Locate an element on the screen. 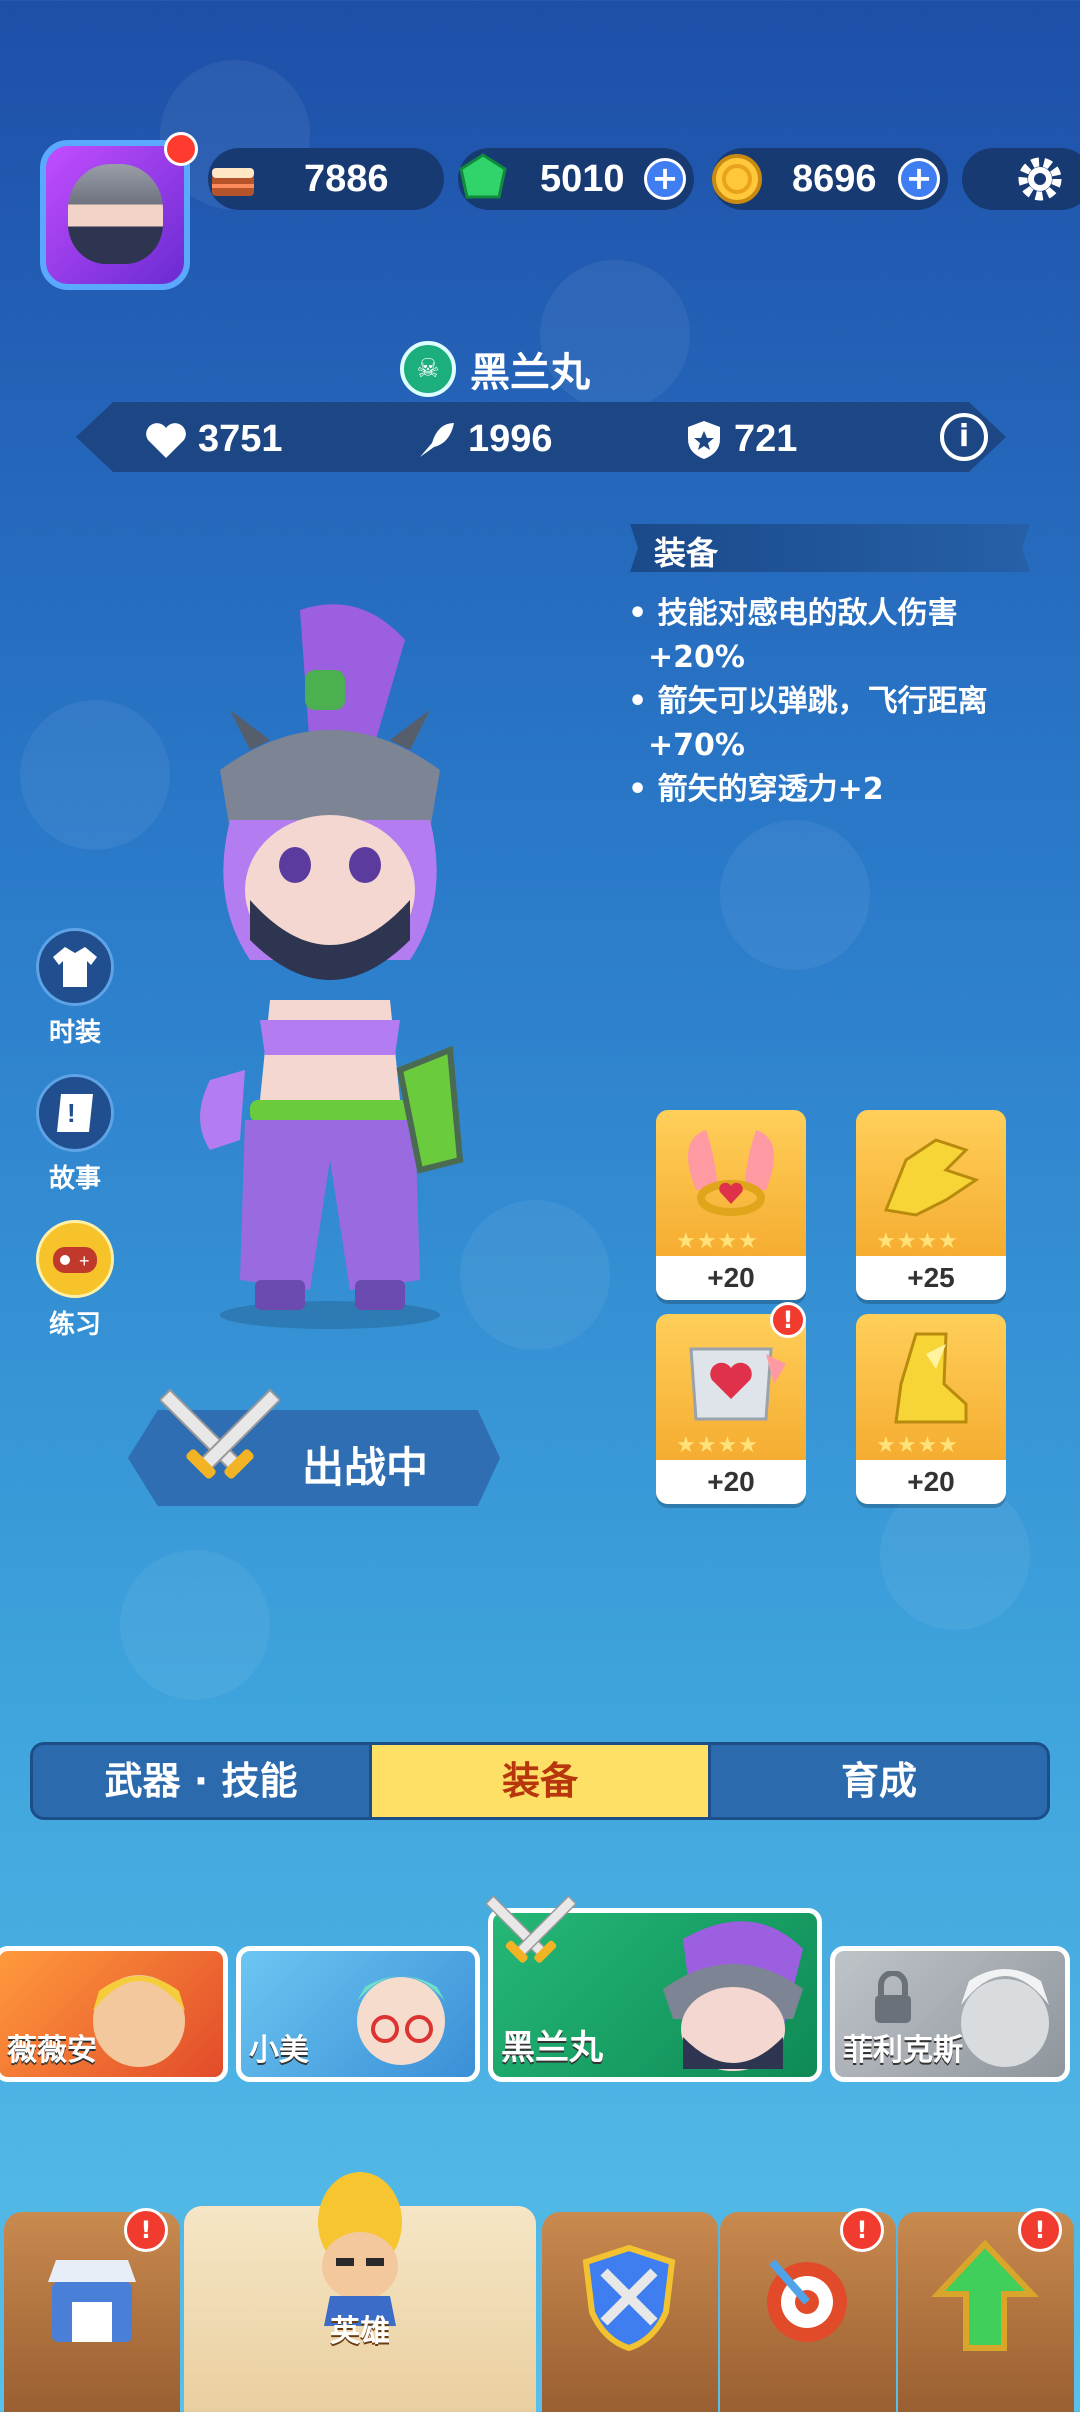 This screenshot has height=2412, width=1080. gem-resource: 5010 + is located at coordinates (576, 179).